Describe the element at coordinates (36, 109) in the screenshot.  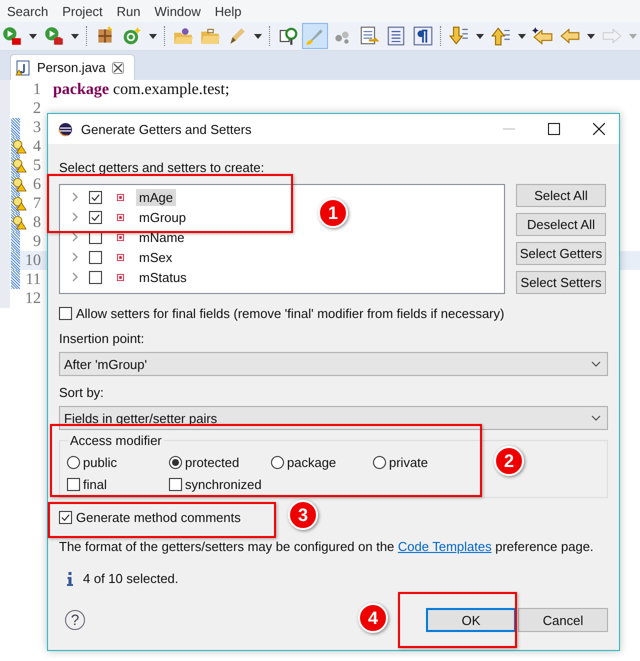
I see `line-number: 2` at that location.